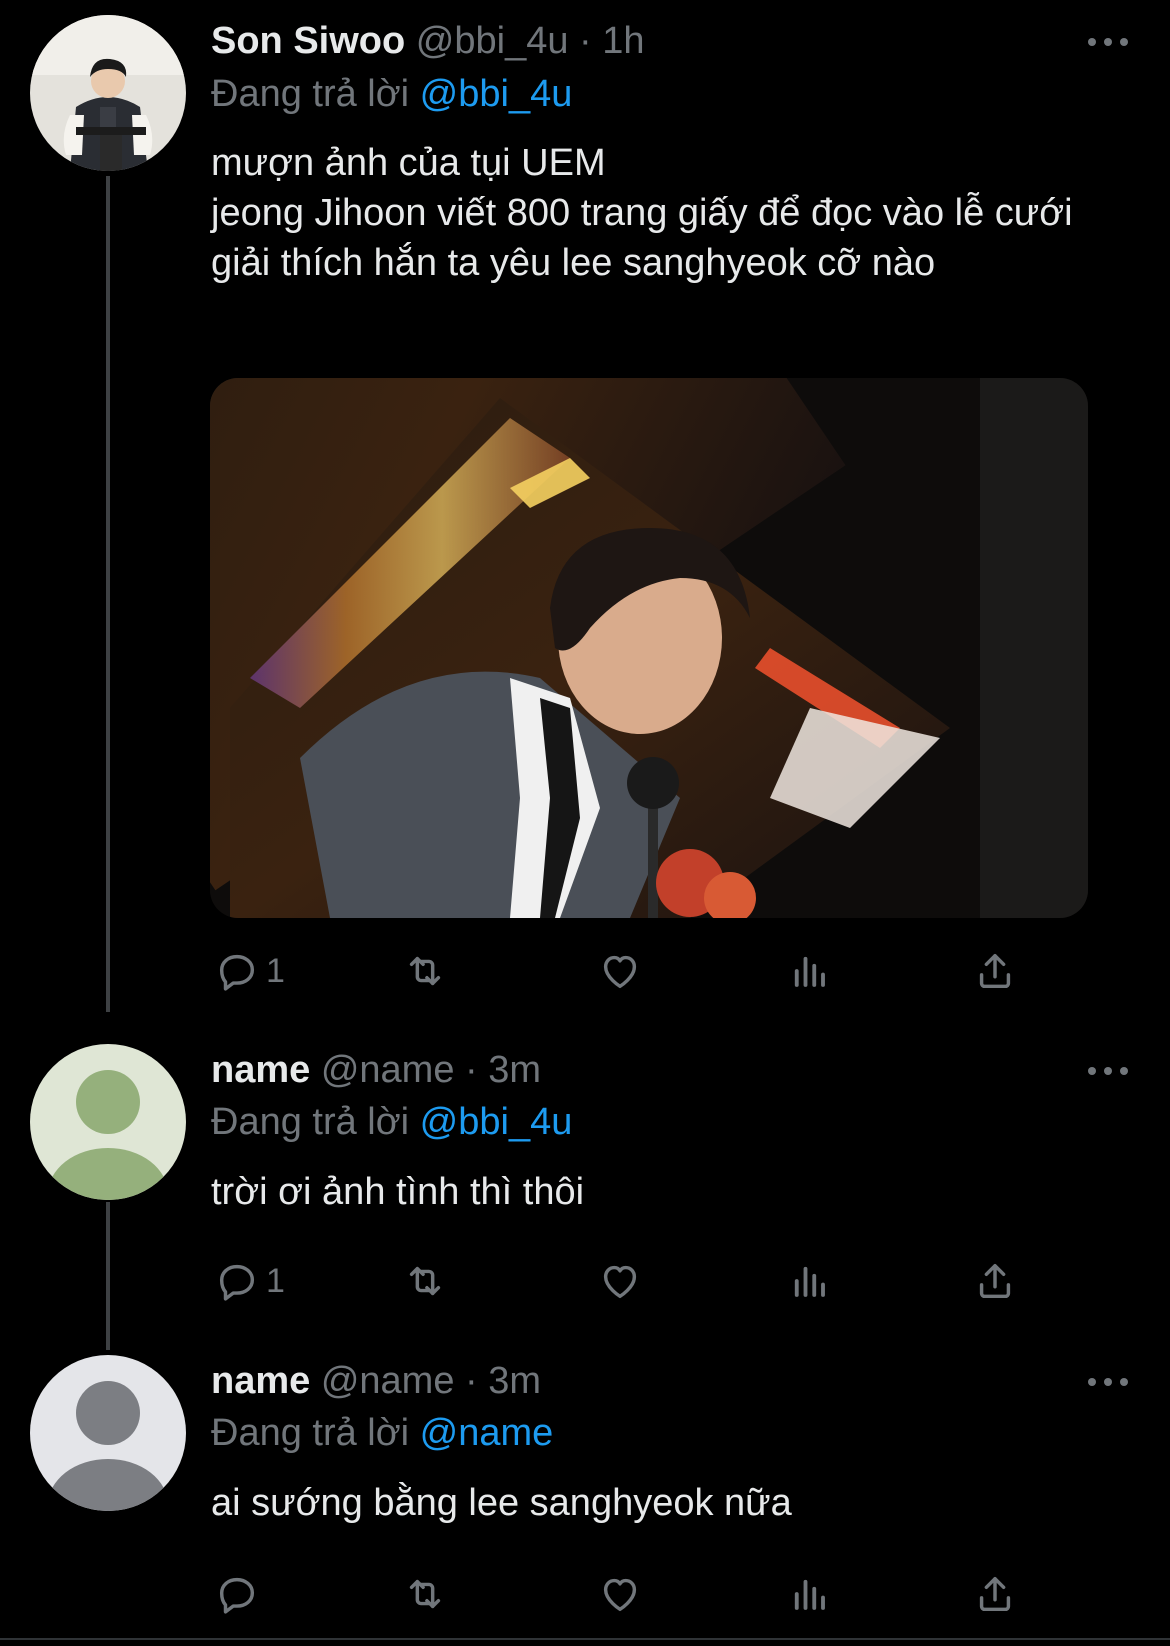 The height and width of the screenshot is (1646, 1170). Describe the element at coordinates (492, 41) in the screenshot. I see `user-handle: @bbi_4u` at that location.